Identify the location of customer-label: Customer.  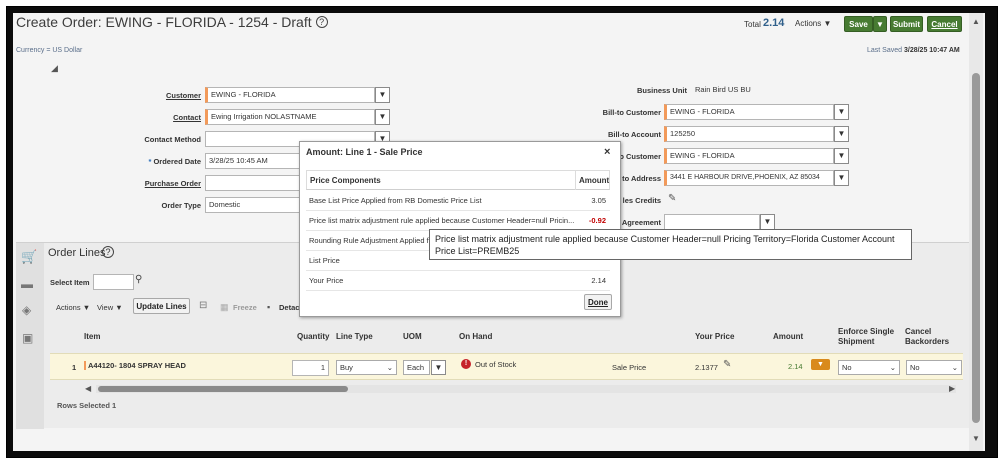
(183, 95).